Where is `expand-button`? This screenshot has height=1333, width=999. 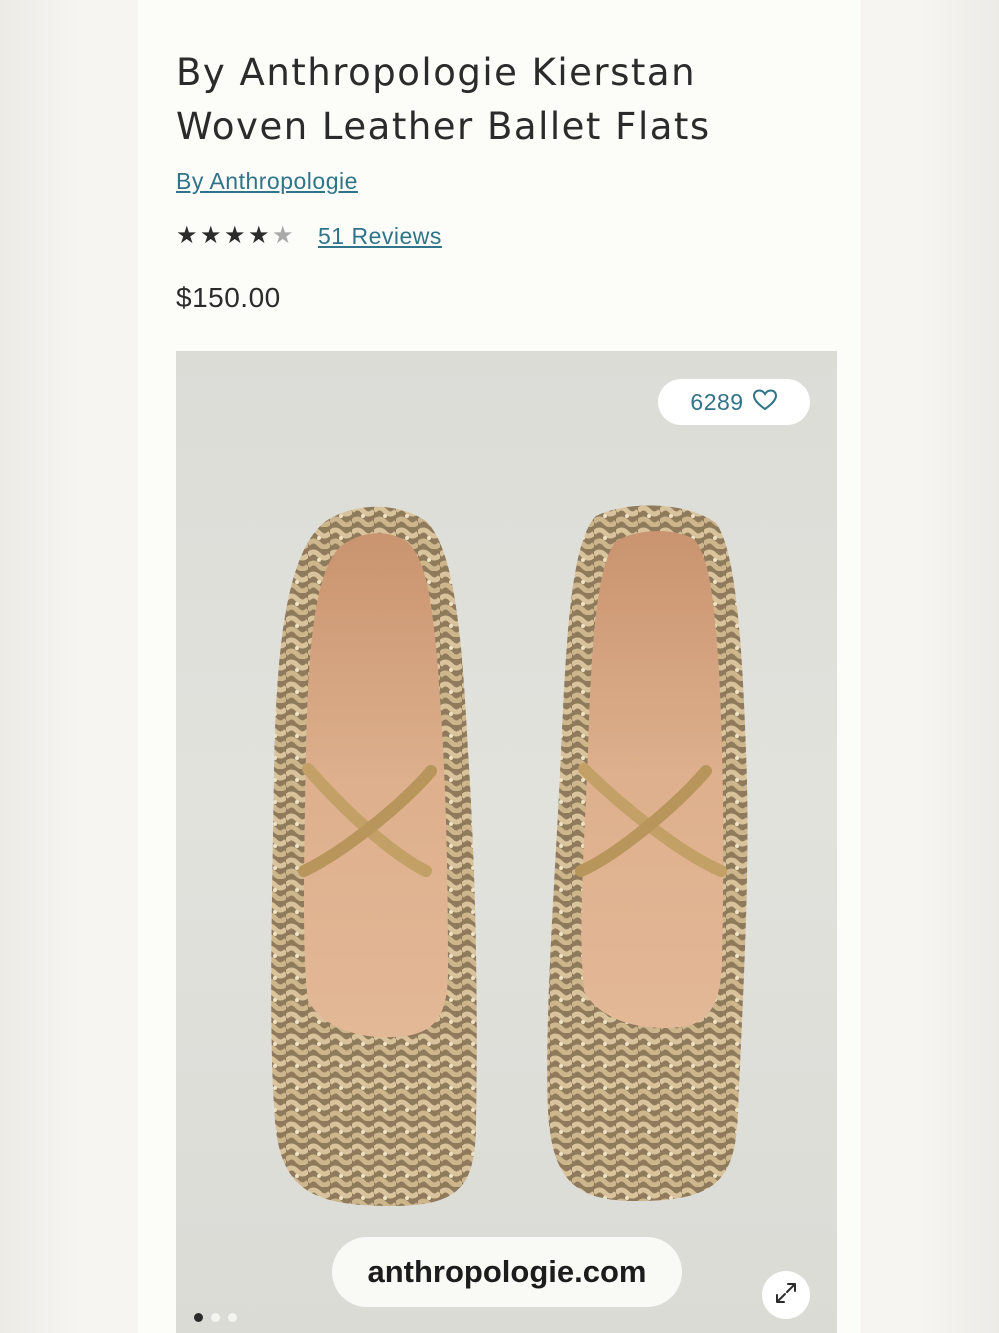
expand-button is located at coordinates (786, 1295).